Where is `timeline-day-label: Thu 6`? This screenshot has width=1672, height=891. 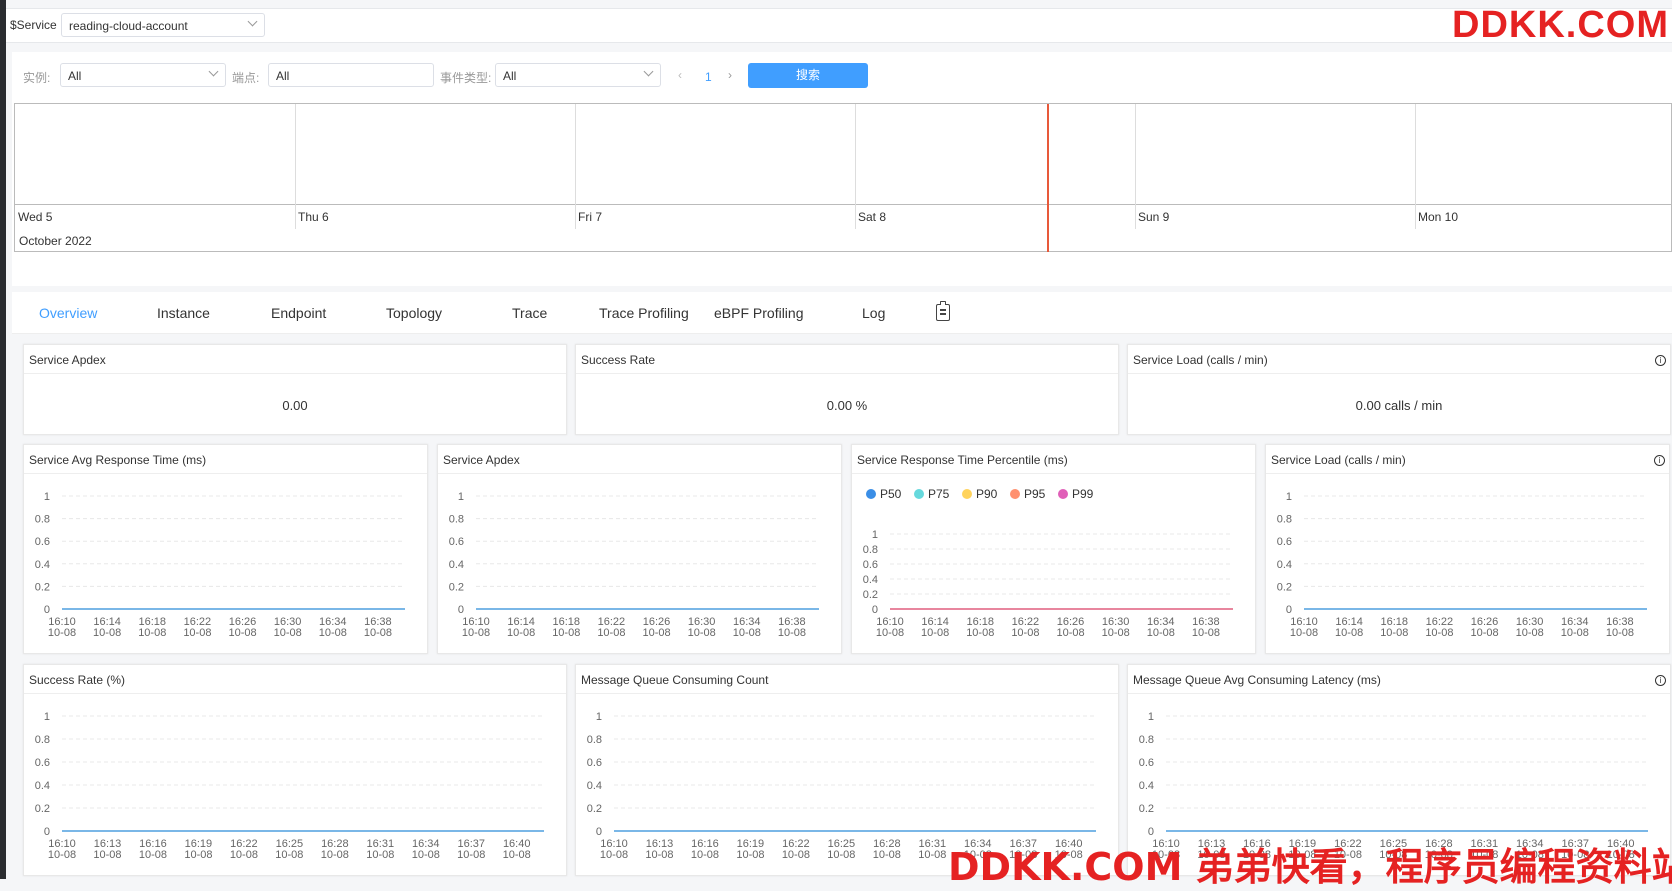
timeline-day-label: Thu 6 is located at coordinates (313, 217).